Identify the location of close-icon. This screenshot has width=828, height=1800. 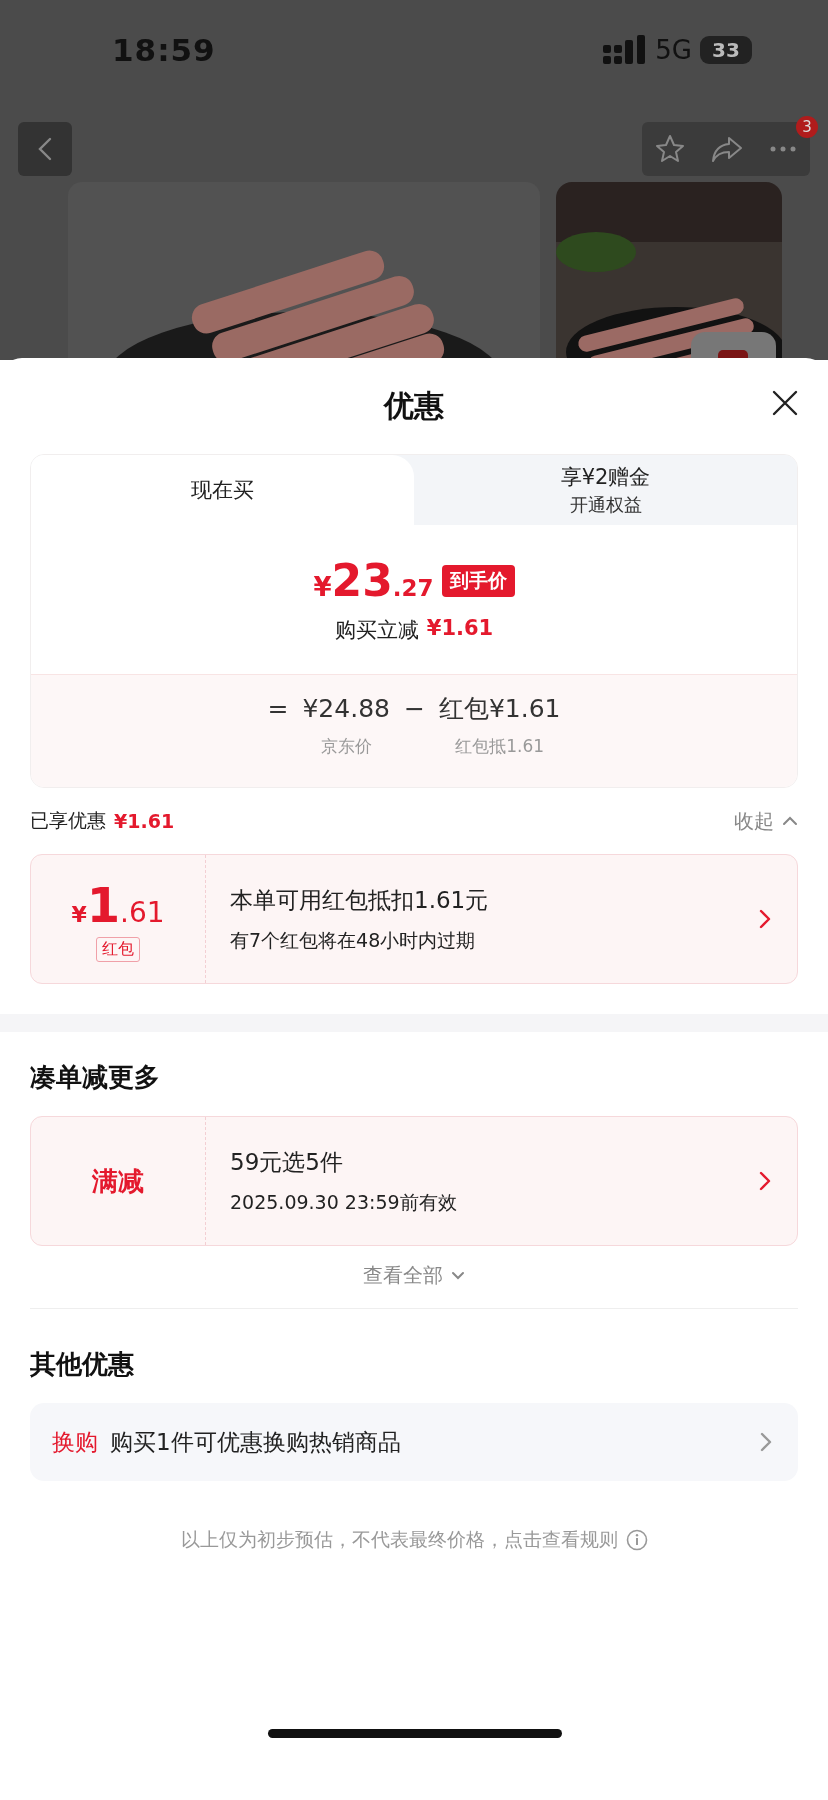
(785, 403).